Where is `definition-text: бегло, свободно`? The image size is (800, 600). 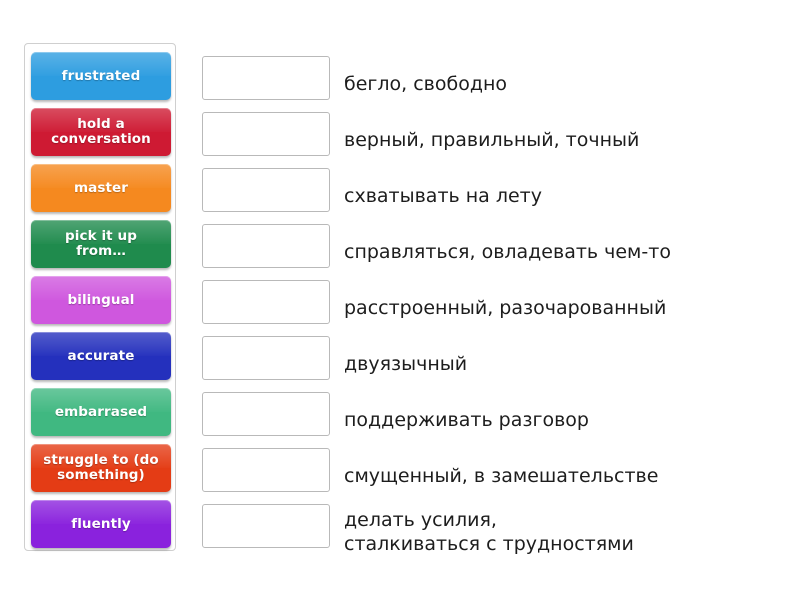 definition-text: бегло, свободно is located at coordinates (426, 83).